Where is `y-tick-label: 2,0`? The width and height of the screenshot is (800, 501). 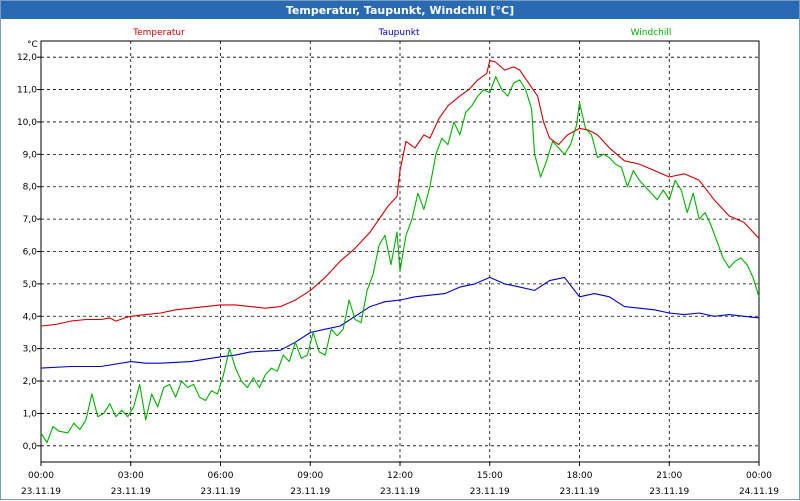 y-tick-label: 2,0 is located at coordinates (30, 382).